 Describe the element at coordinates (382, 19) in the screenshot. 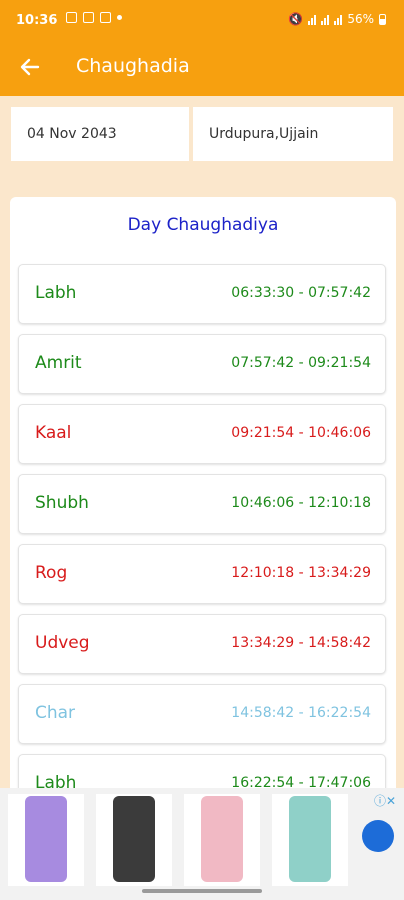

I see `battery-icon` at that location.